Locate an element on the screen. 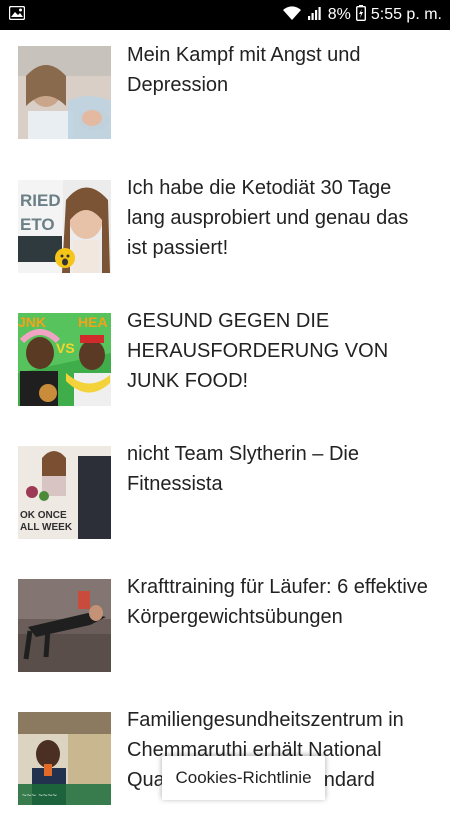  signal-icon is located at coordinates (315, 15).